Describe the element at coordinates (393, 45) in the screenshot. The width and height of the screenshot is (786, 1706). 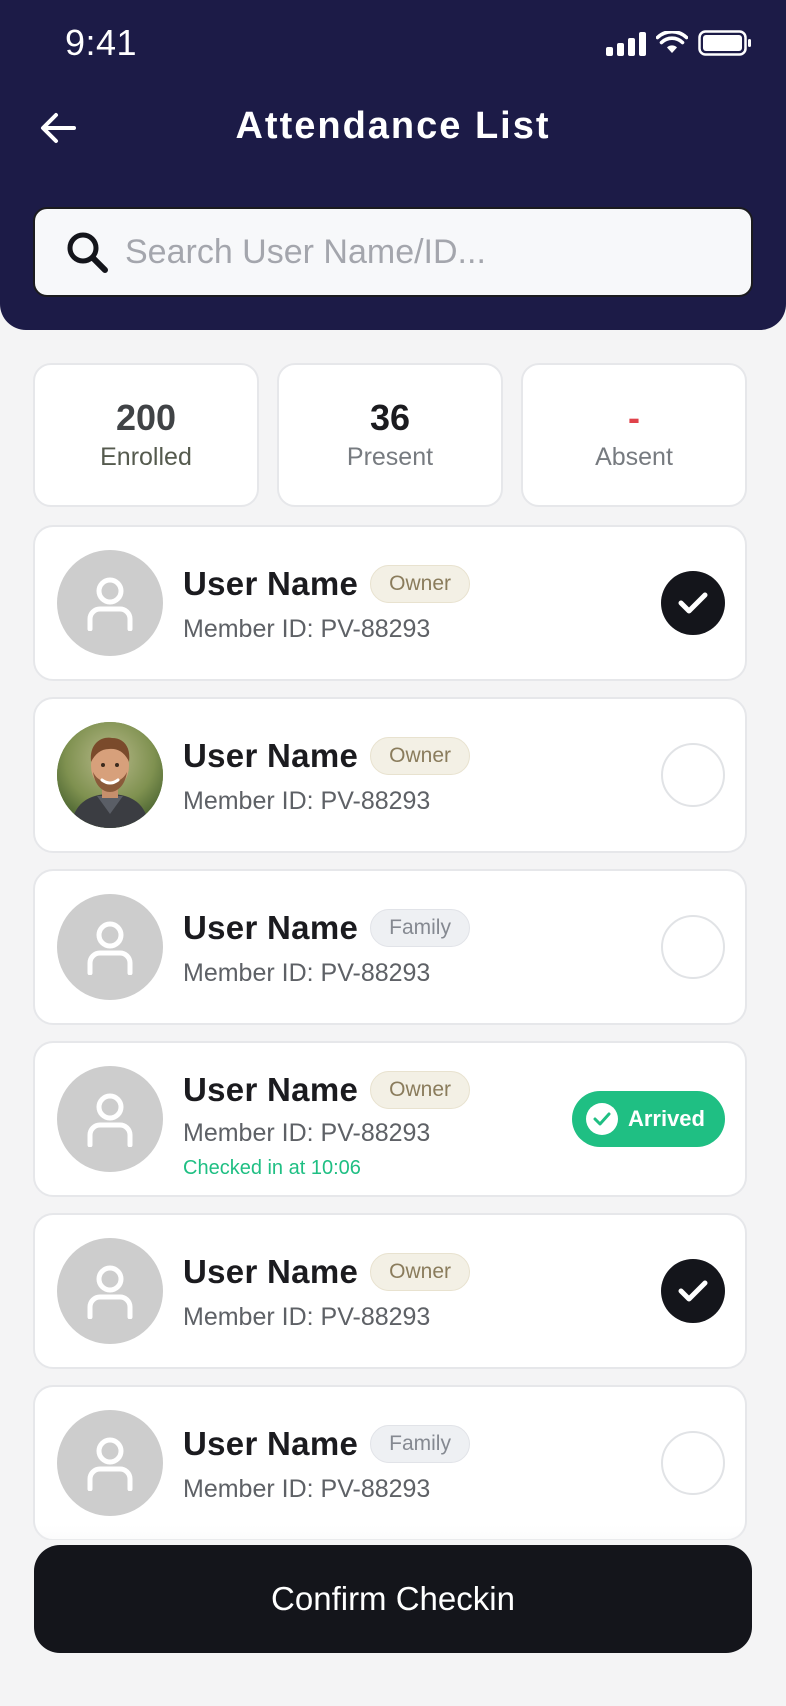
I see `status-bar: 9:41` at that location.